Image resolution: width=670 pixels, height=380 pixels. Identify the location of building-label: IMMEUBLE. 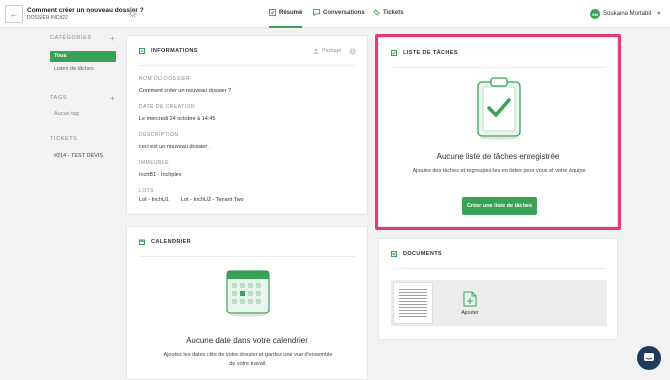
(154, 163).